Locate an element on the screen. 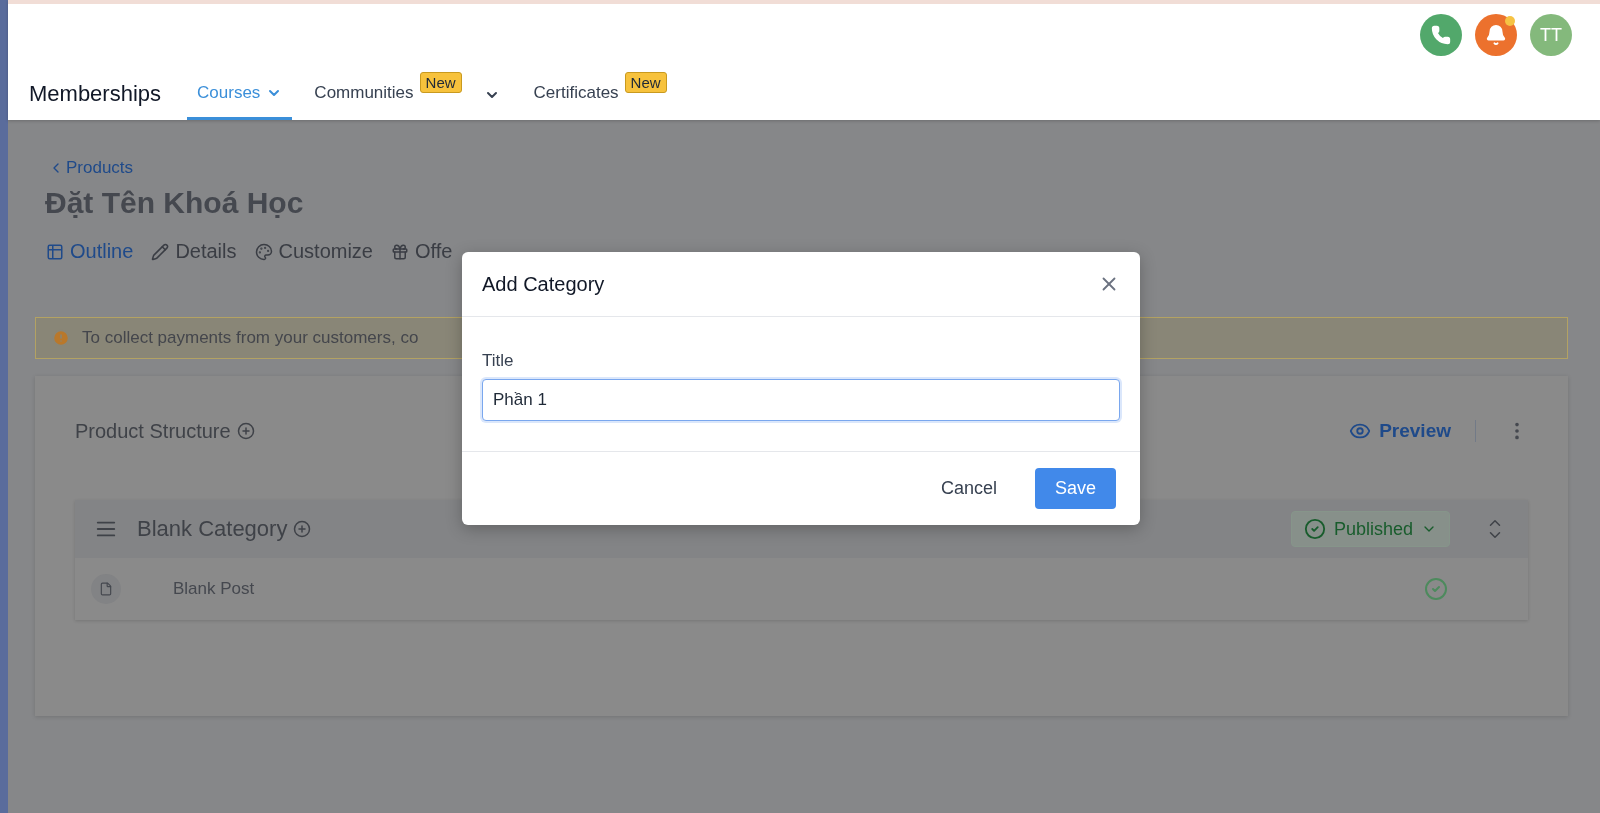  status-dropdown: Published is located at coordinates (1370, 529).